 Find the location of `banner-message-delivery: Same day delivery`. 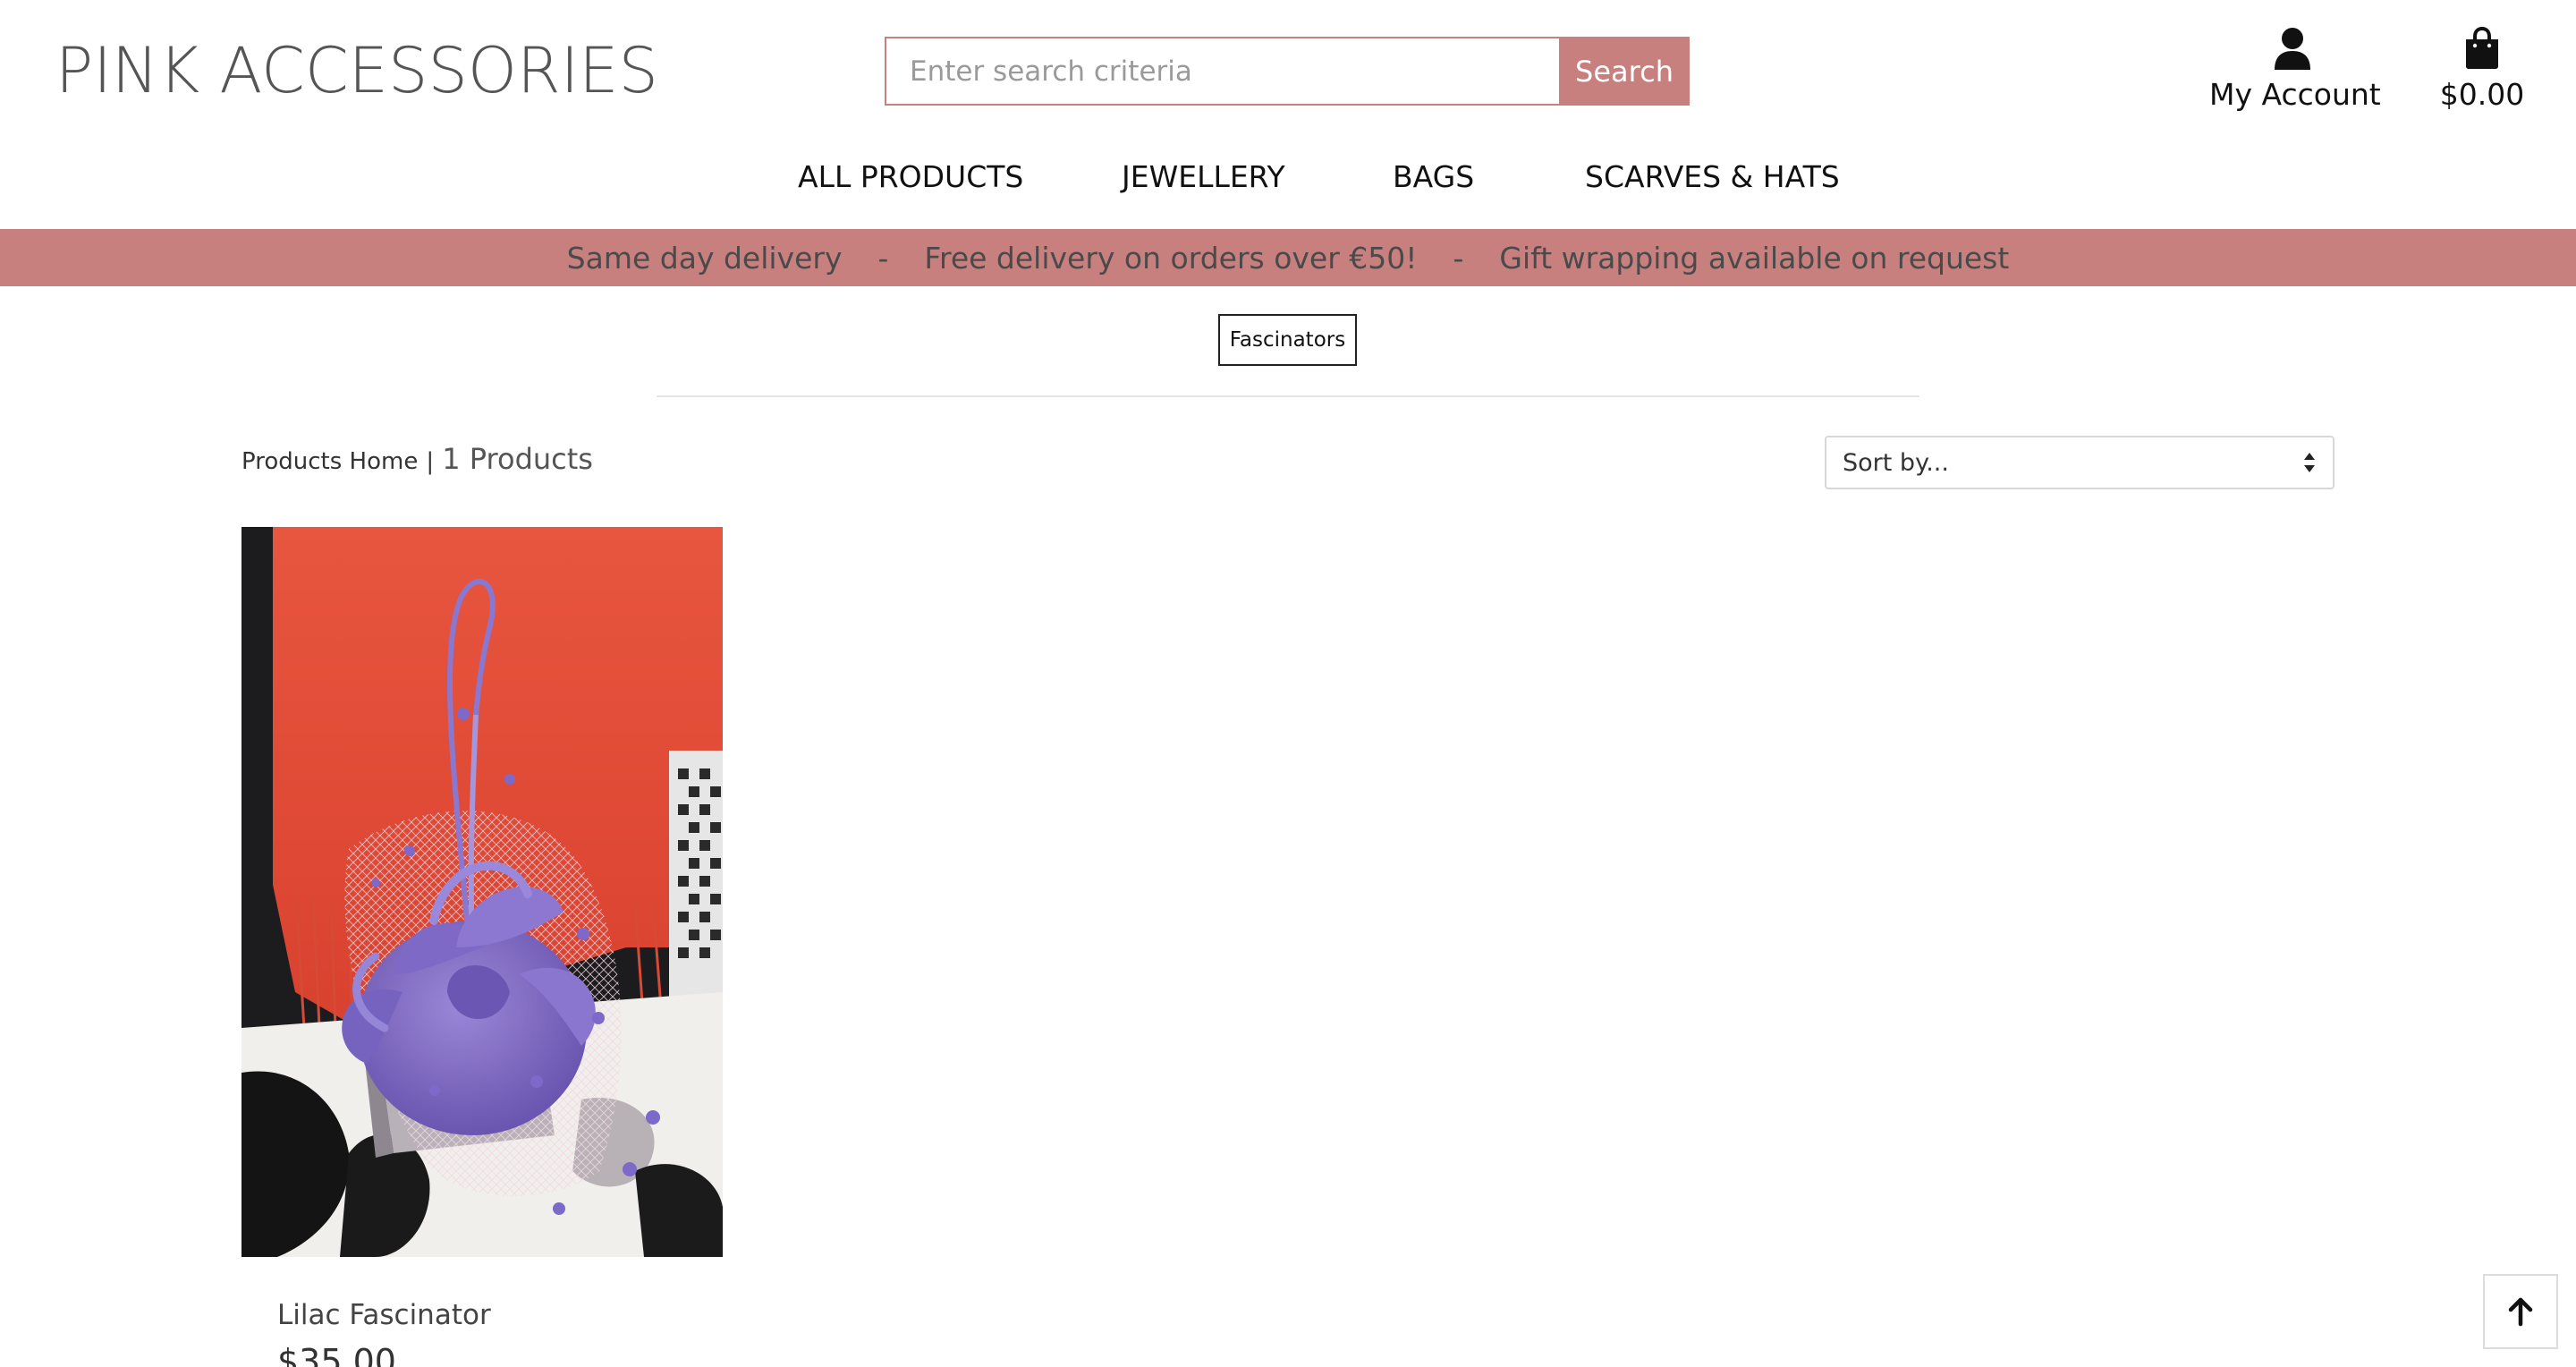

banner-message-delivery: Same day delivery is located at coordinates (704, 258).